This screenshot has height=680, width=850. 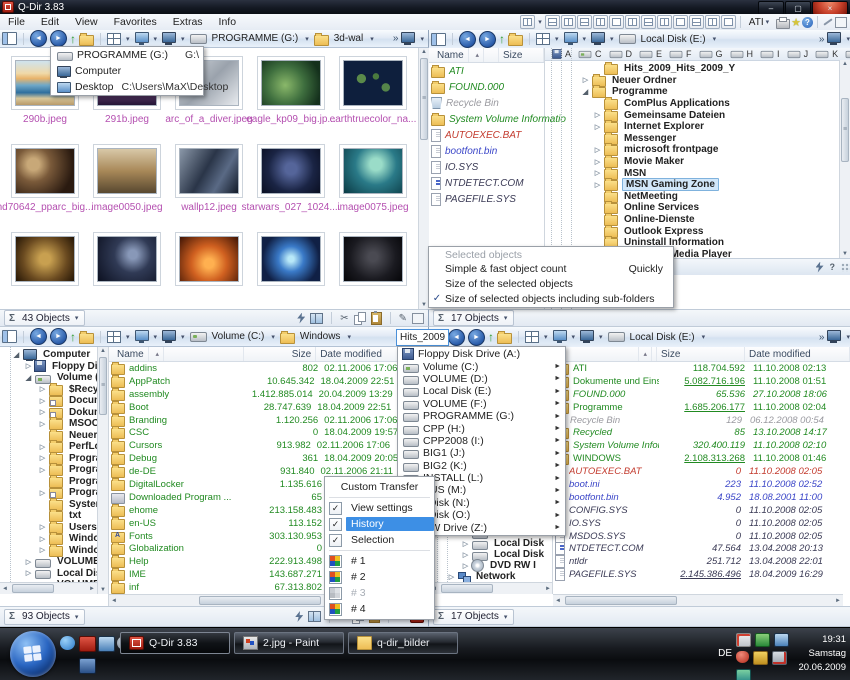 I want to click on tray-security-shield-icon, so click(x=742, y=657).